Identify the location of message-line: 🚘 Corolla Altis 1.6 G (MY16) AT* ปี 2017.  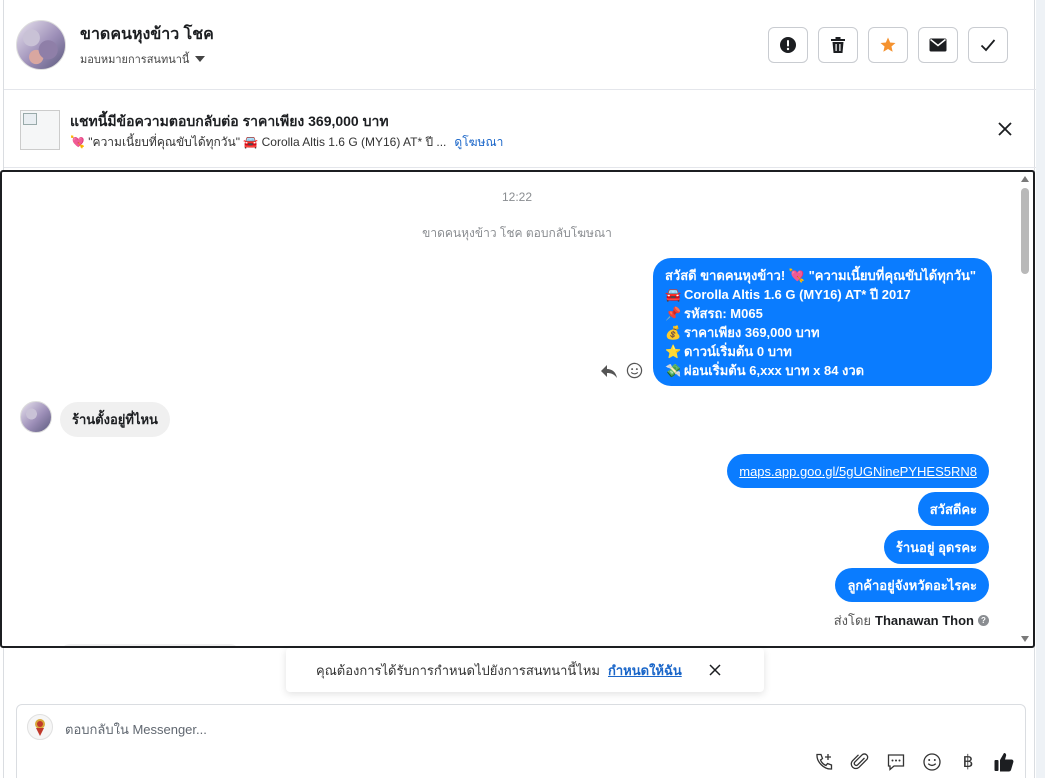
(788, 294).